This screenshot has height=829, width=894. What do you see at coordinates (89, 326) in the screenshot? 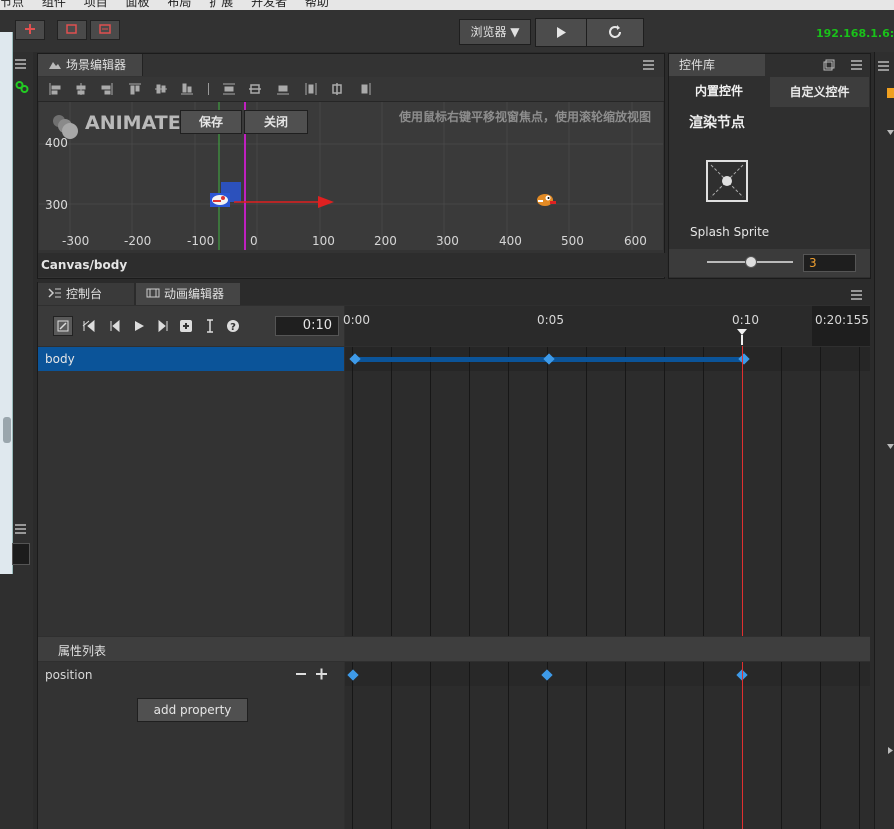
I see `jump-first-icon` at bounding box center [89, 326].